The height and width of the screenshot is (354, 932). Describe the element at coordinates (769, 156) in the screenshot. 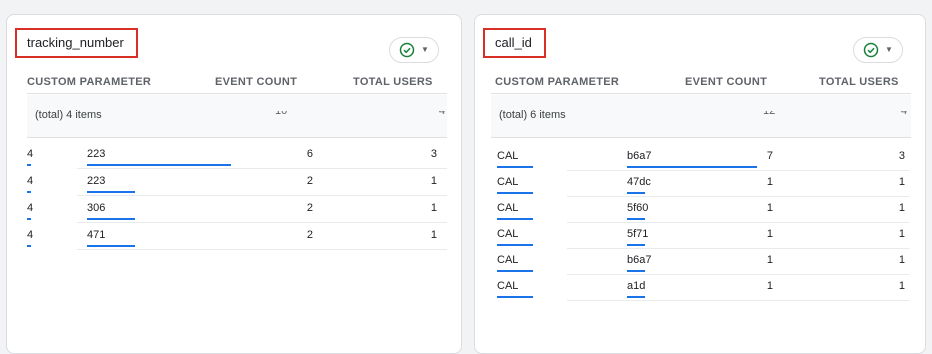

I see `event-count-cell: 7` at that location.